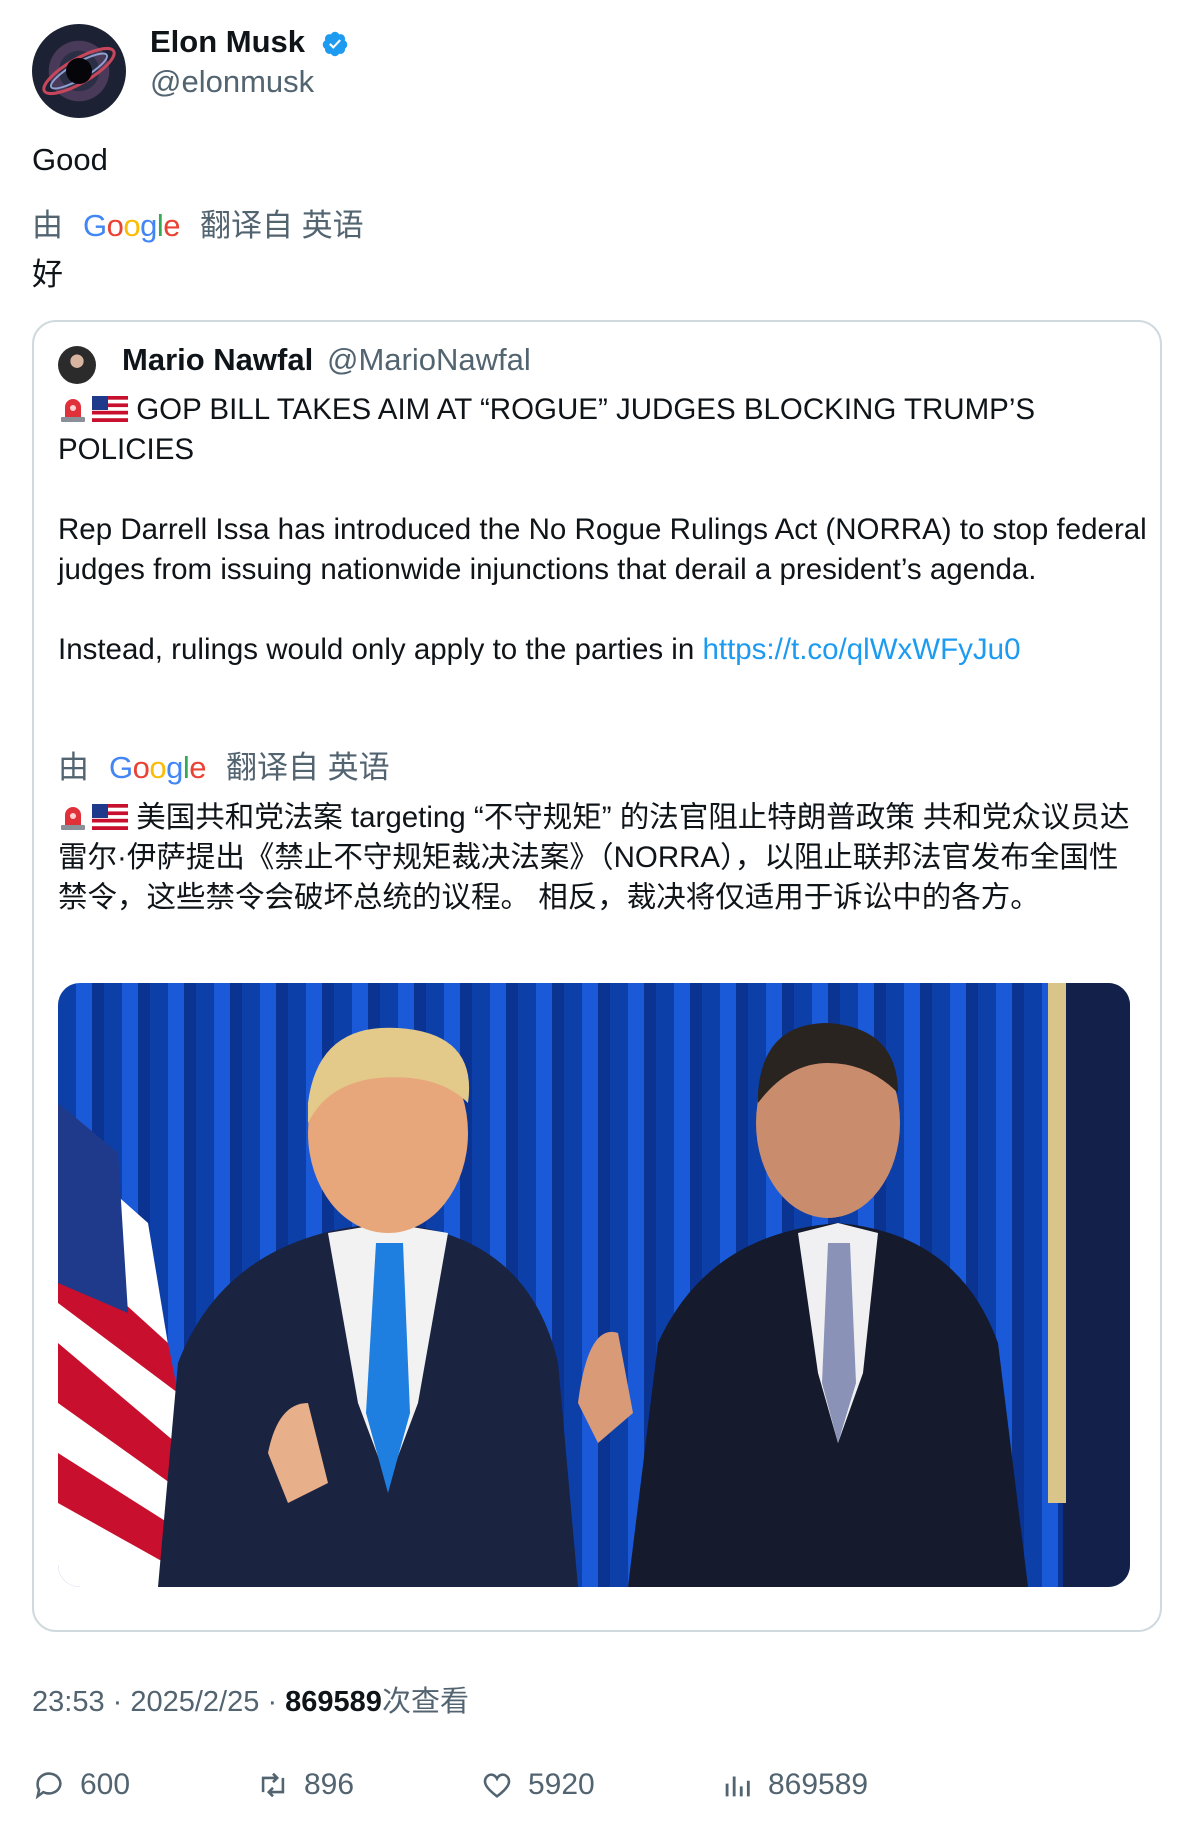 Image resolution: width=1196 pixels, height=1848 pixels. What do you see at coordinates (47, 274) in the screenshot?
I see `translated-text: 好` at bounding box center [47, 274].